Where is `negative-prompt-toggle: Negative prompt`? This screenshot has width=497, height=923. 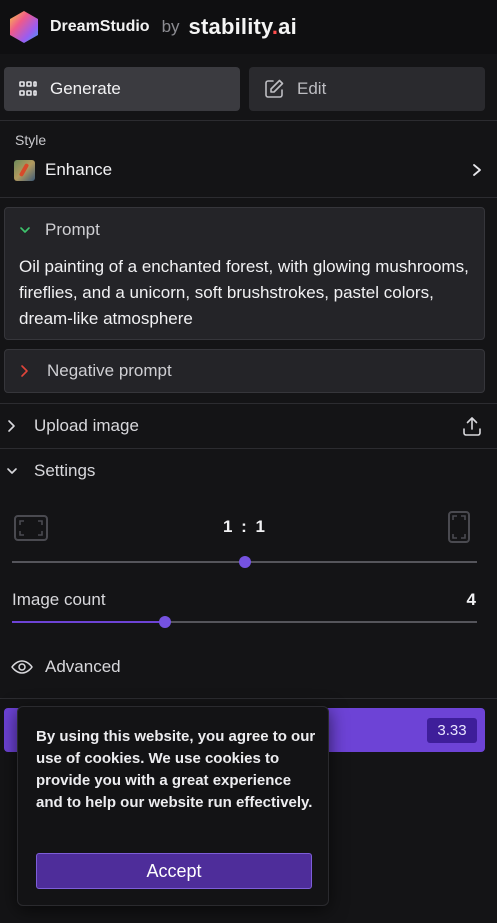 negative-prompt-toggle: Negative prompt is located at coordinates (95, 371).